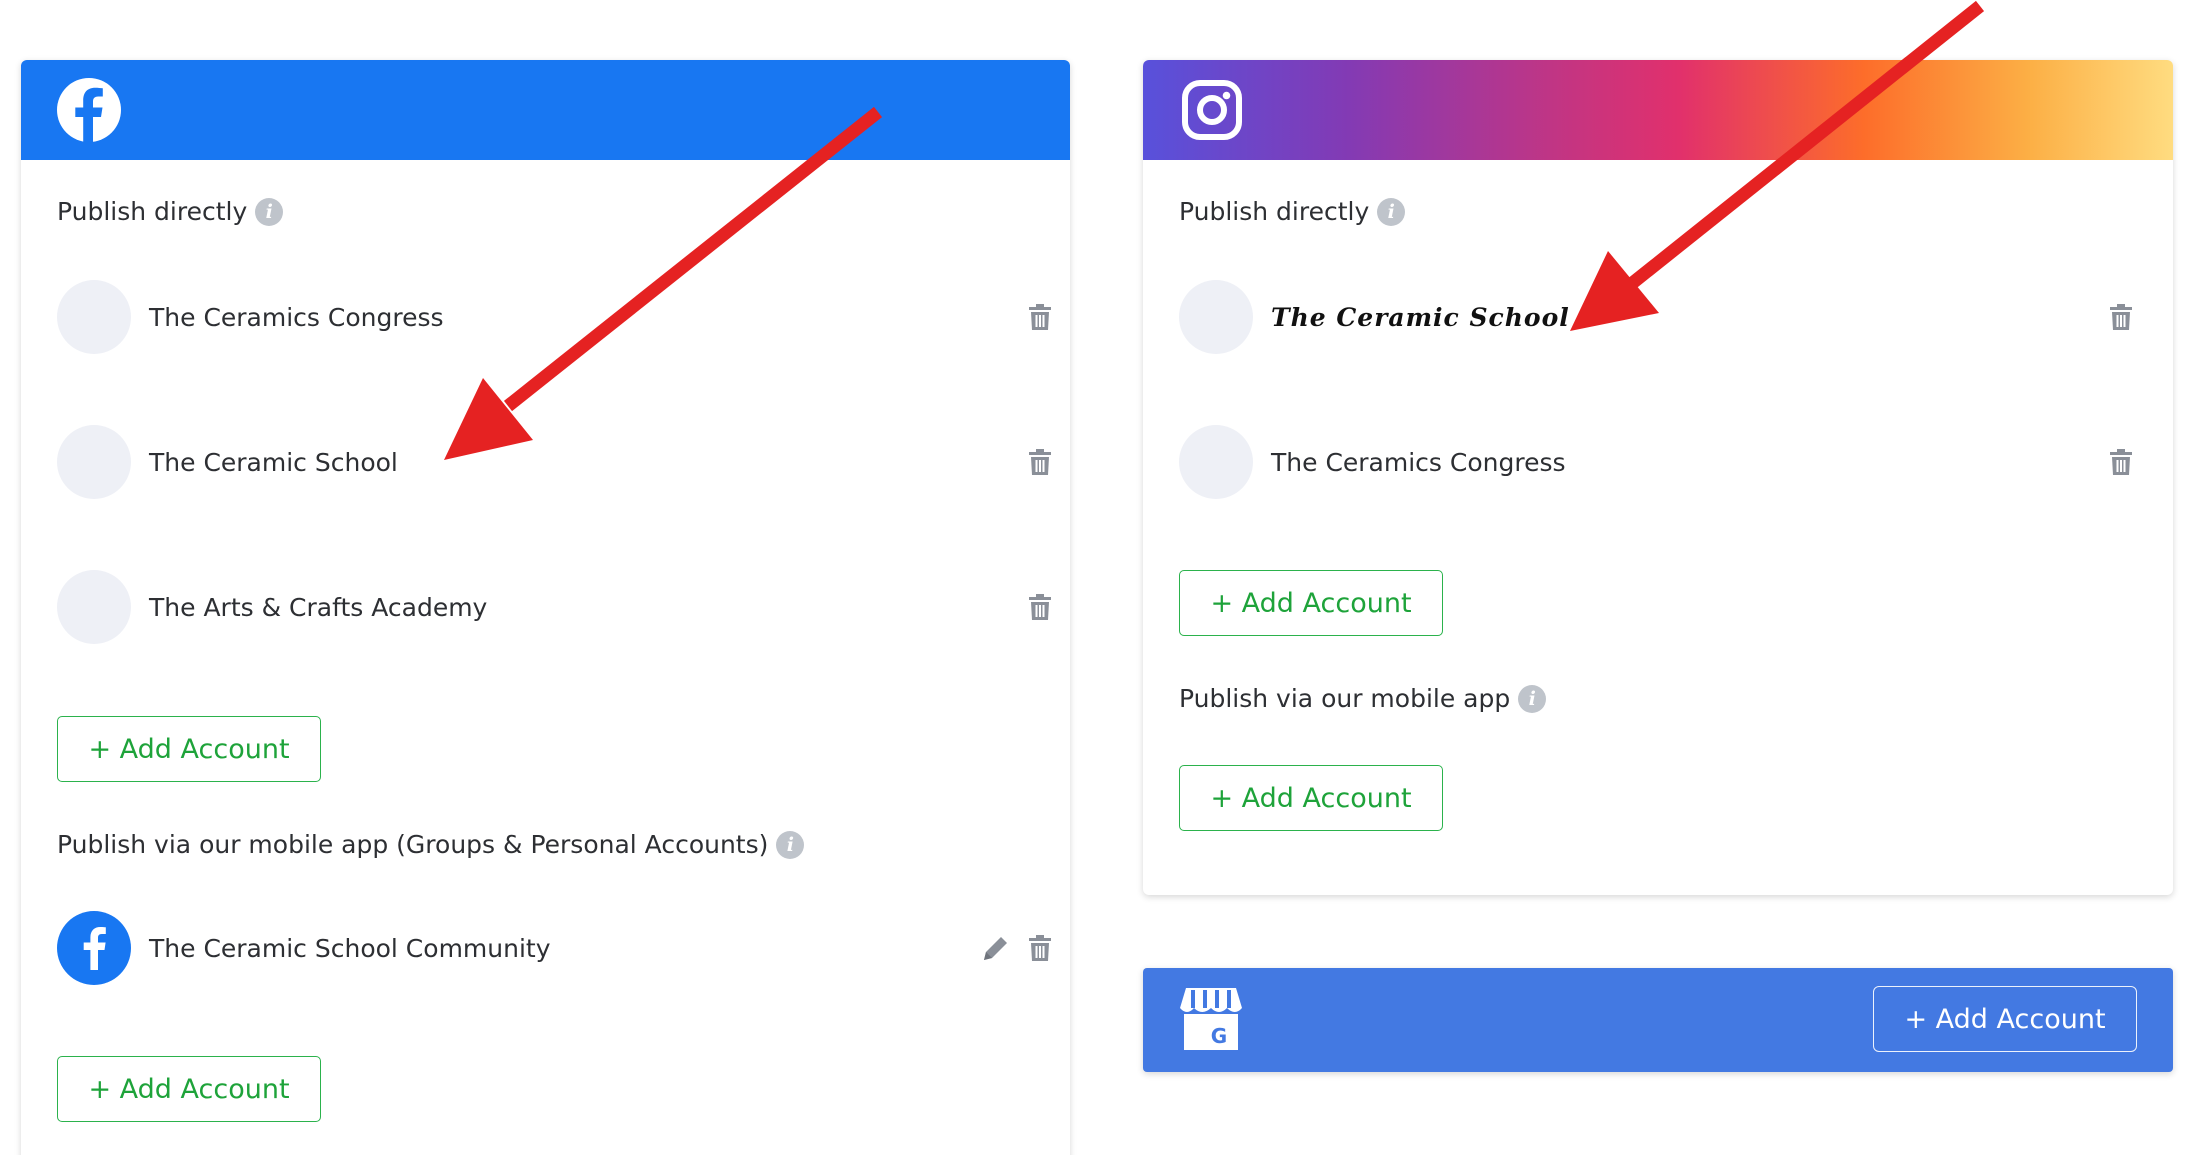  I want to click on facebook-add-account-button: + Add Account, so click(189, 749).